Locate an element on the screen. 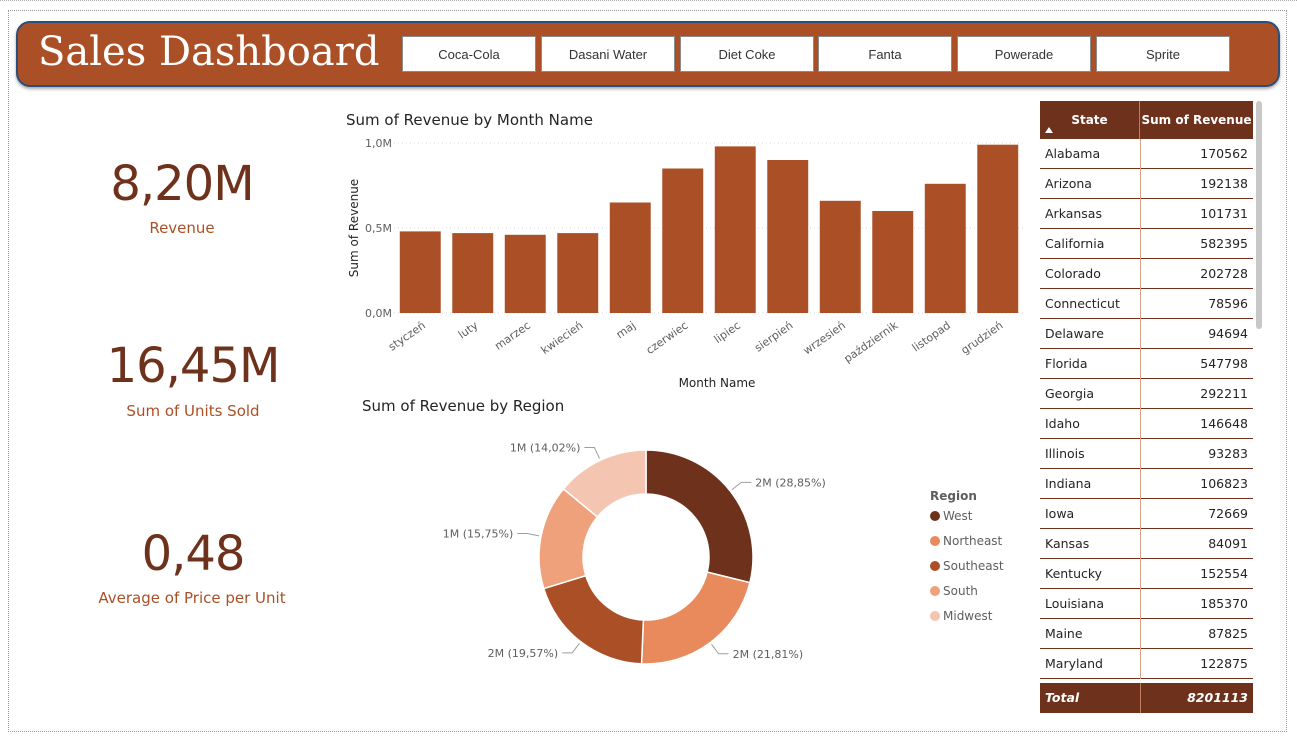 This screenshot has height=737, width=1297. slice-data-label: 2M (19,57%) is located at coordinates (523, 653).